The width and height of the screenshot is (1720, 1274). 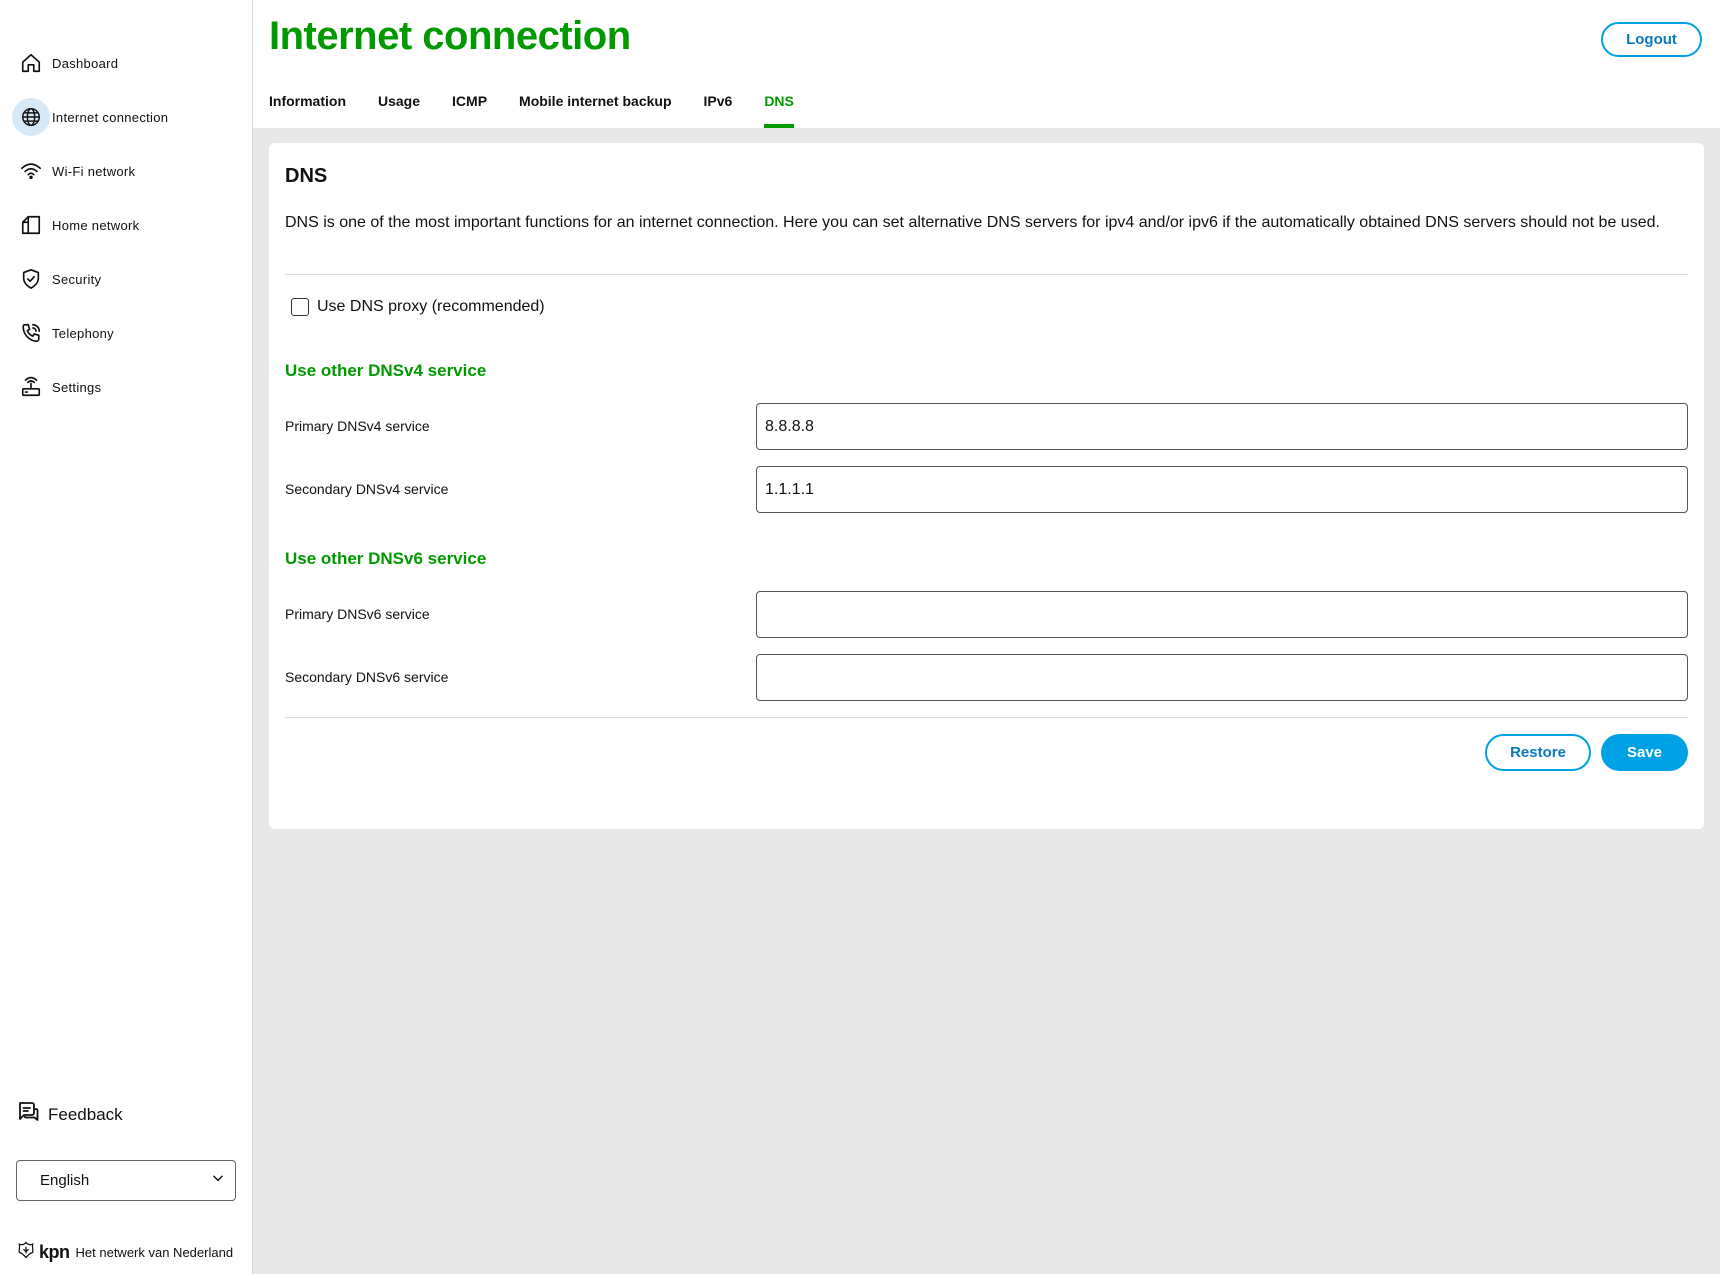 I want to click on secondary-dnsv6-label: Secondary DNSv6 service, so click(x=367, y=677).